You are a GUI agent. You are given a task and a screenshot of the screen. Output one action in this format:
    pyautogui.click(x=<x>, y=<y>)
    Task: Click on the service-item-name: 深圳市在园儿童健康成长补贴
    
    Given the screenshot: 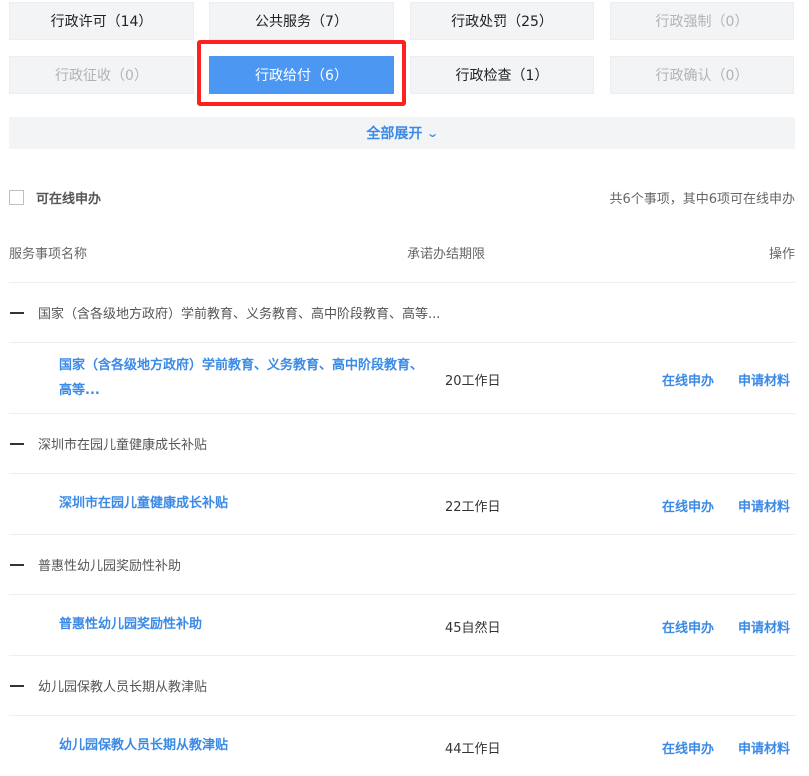 What is the action you would take?
    pyautogui.click(x=244, y=503)
    